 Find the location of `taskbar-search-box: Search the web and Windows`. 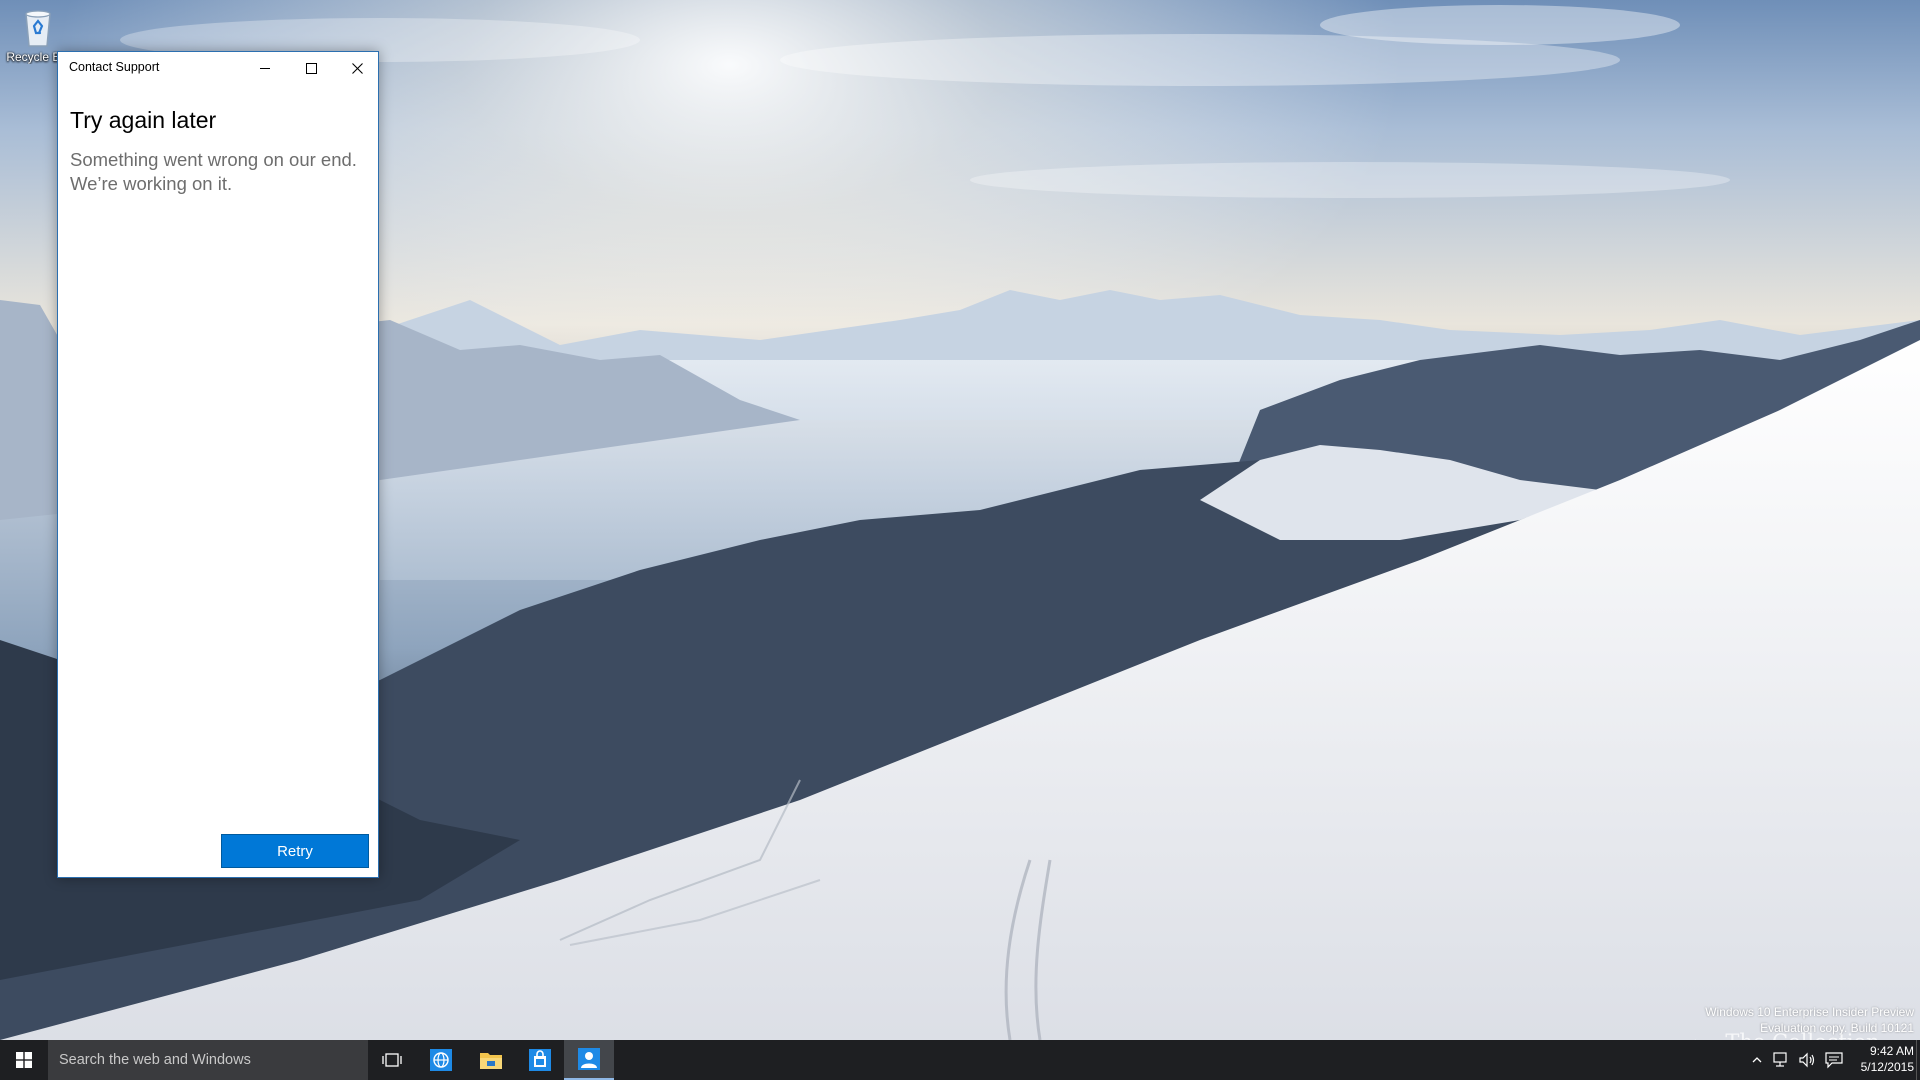

taskbar-search-box: Search the web and Windows is located at coordinates (208, 1060).